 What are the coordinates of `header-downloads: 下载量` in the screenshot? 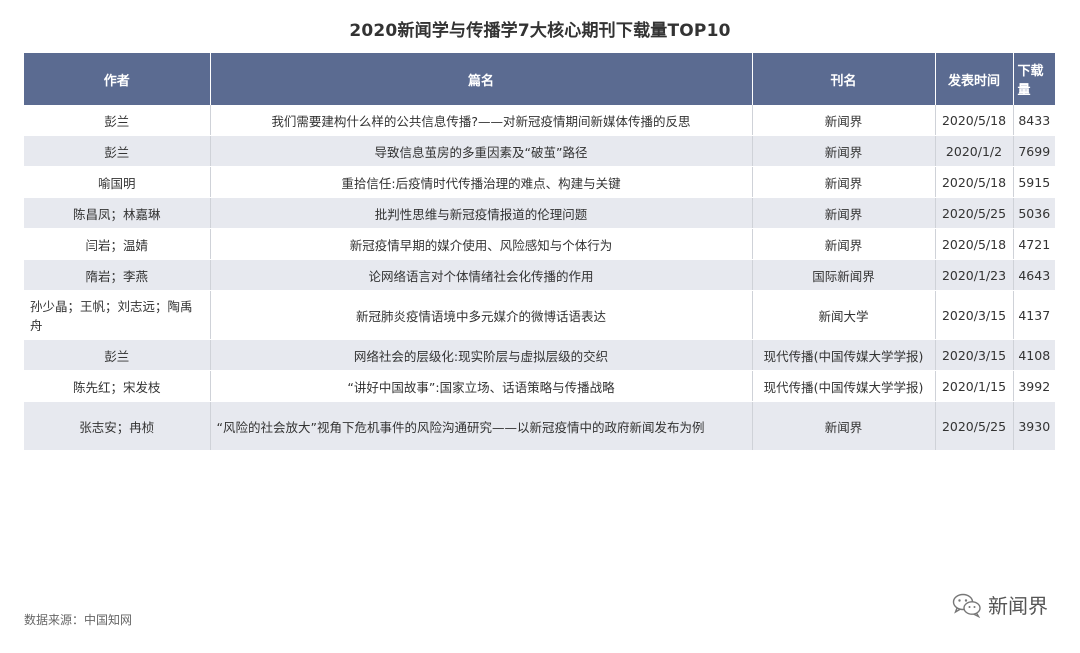 It's located at (1034, 79).